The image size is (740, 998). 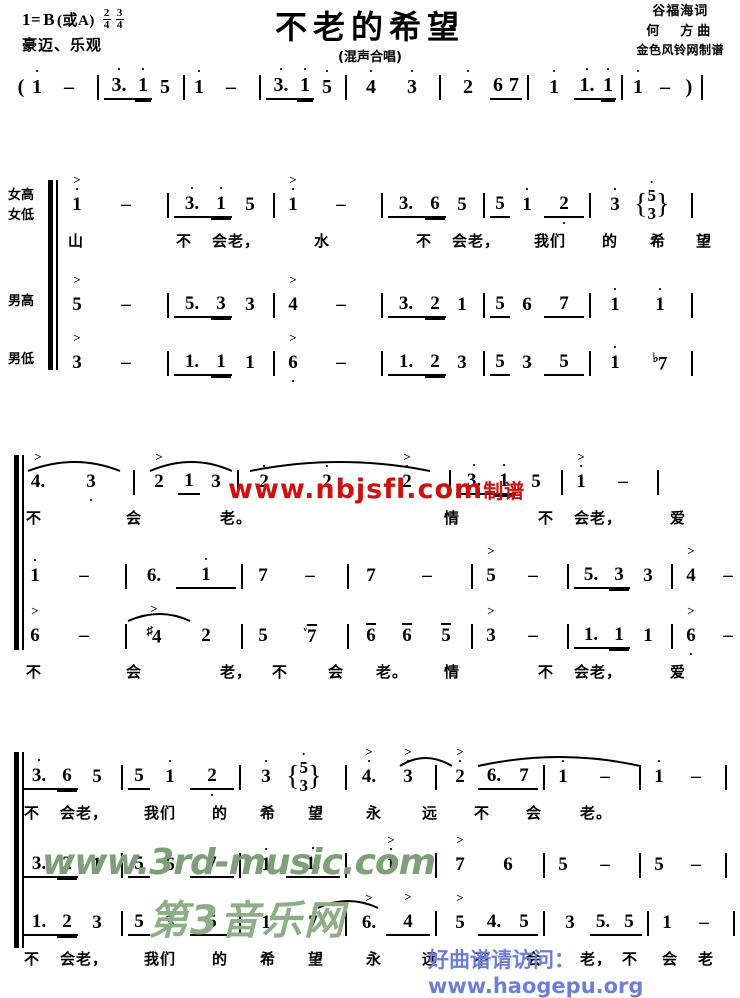 What do you see at coordinates (159, 471) in the screenshot?
I see `note: 2 >` at bounding box center [159, 471].